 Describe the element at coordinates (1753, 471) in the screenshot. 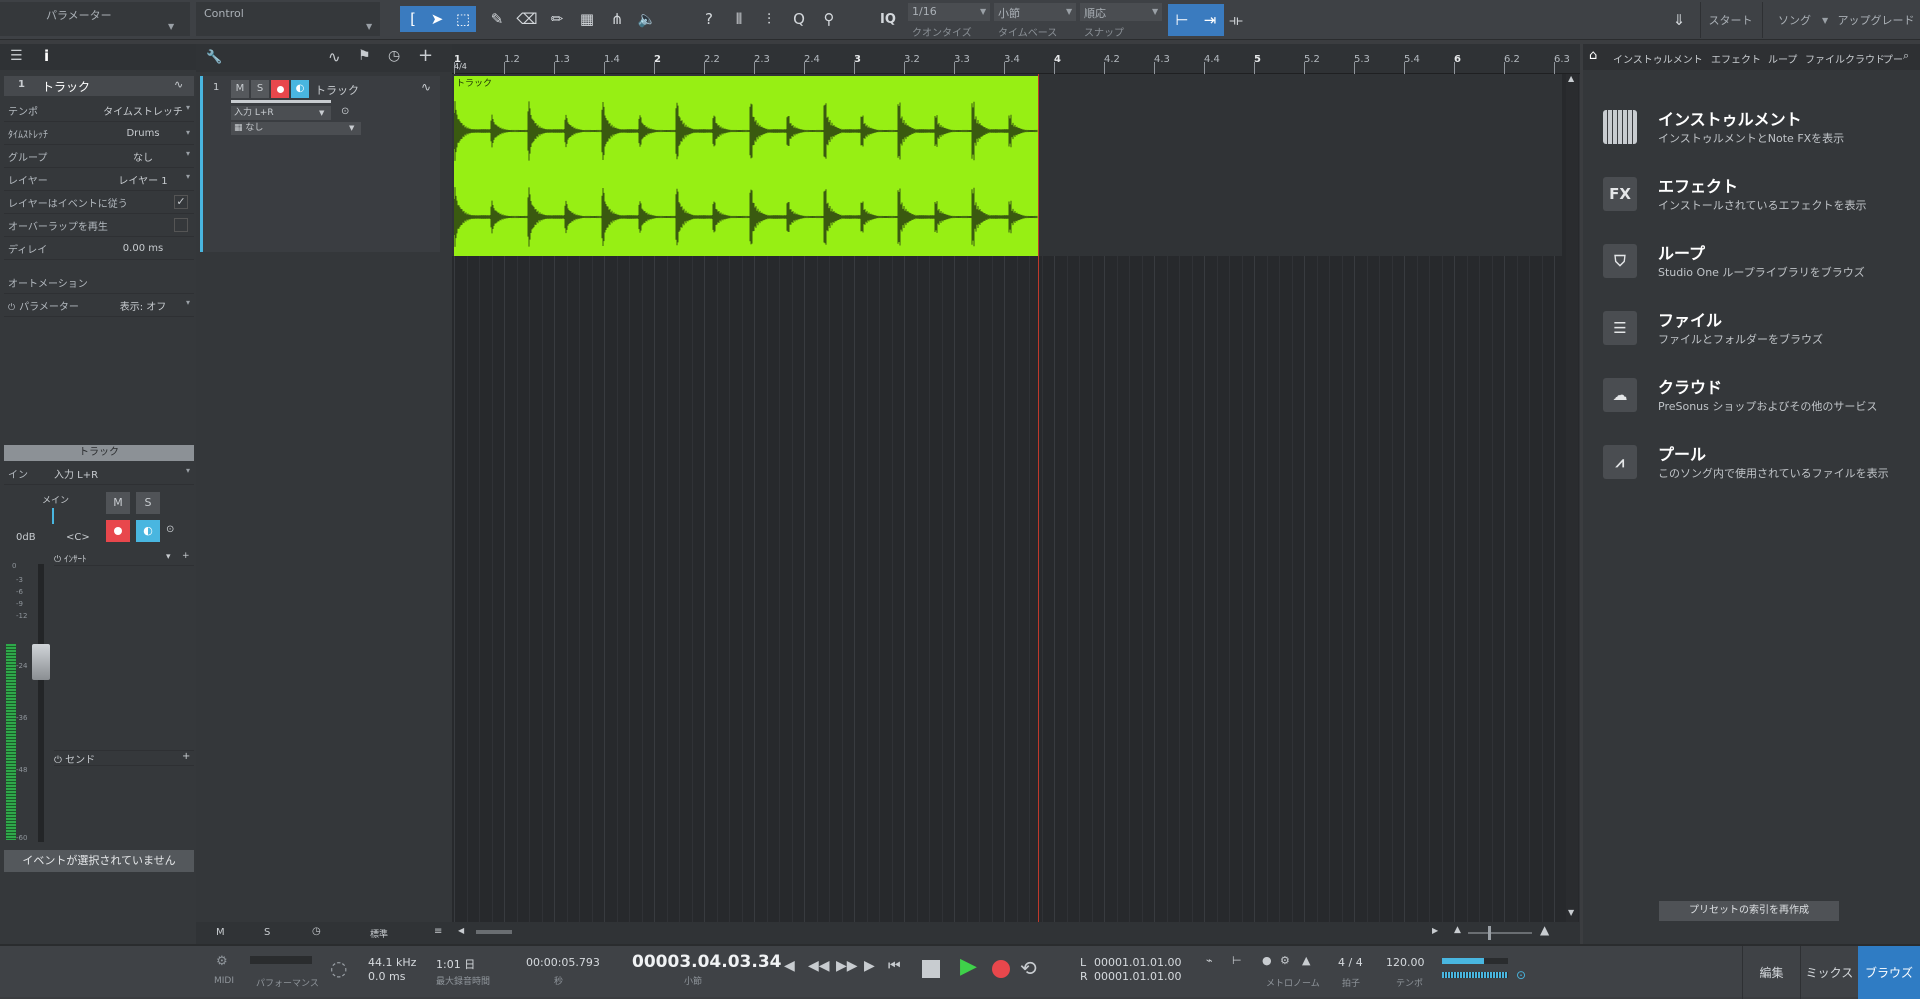

I see `browser-item-pool: ⩘ プール このソング内で使用されているファイルを表示` at that location.